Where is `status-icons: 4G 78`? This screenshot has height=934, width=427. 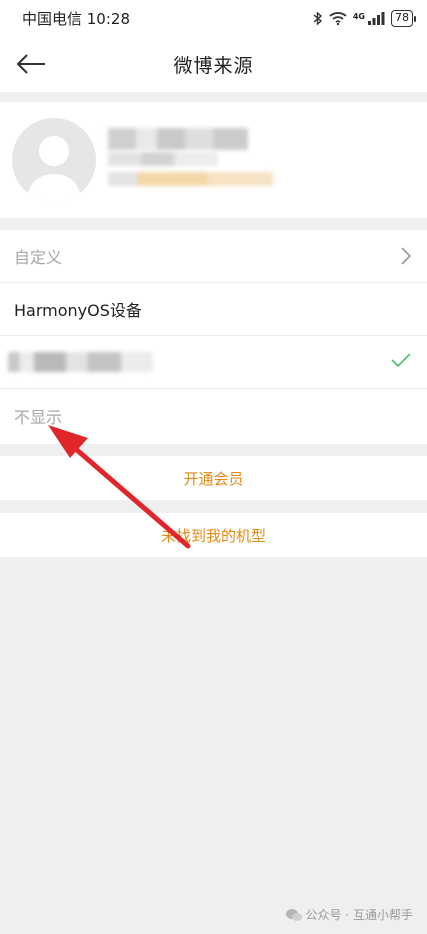
status-icons: 4G 78 is located at coordinates (364, 18).